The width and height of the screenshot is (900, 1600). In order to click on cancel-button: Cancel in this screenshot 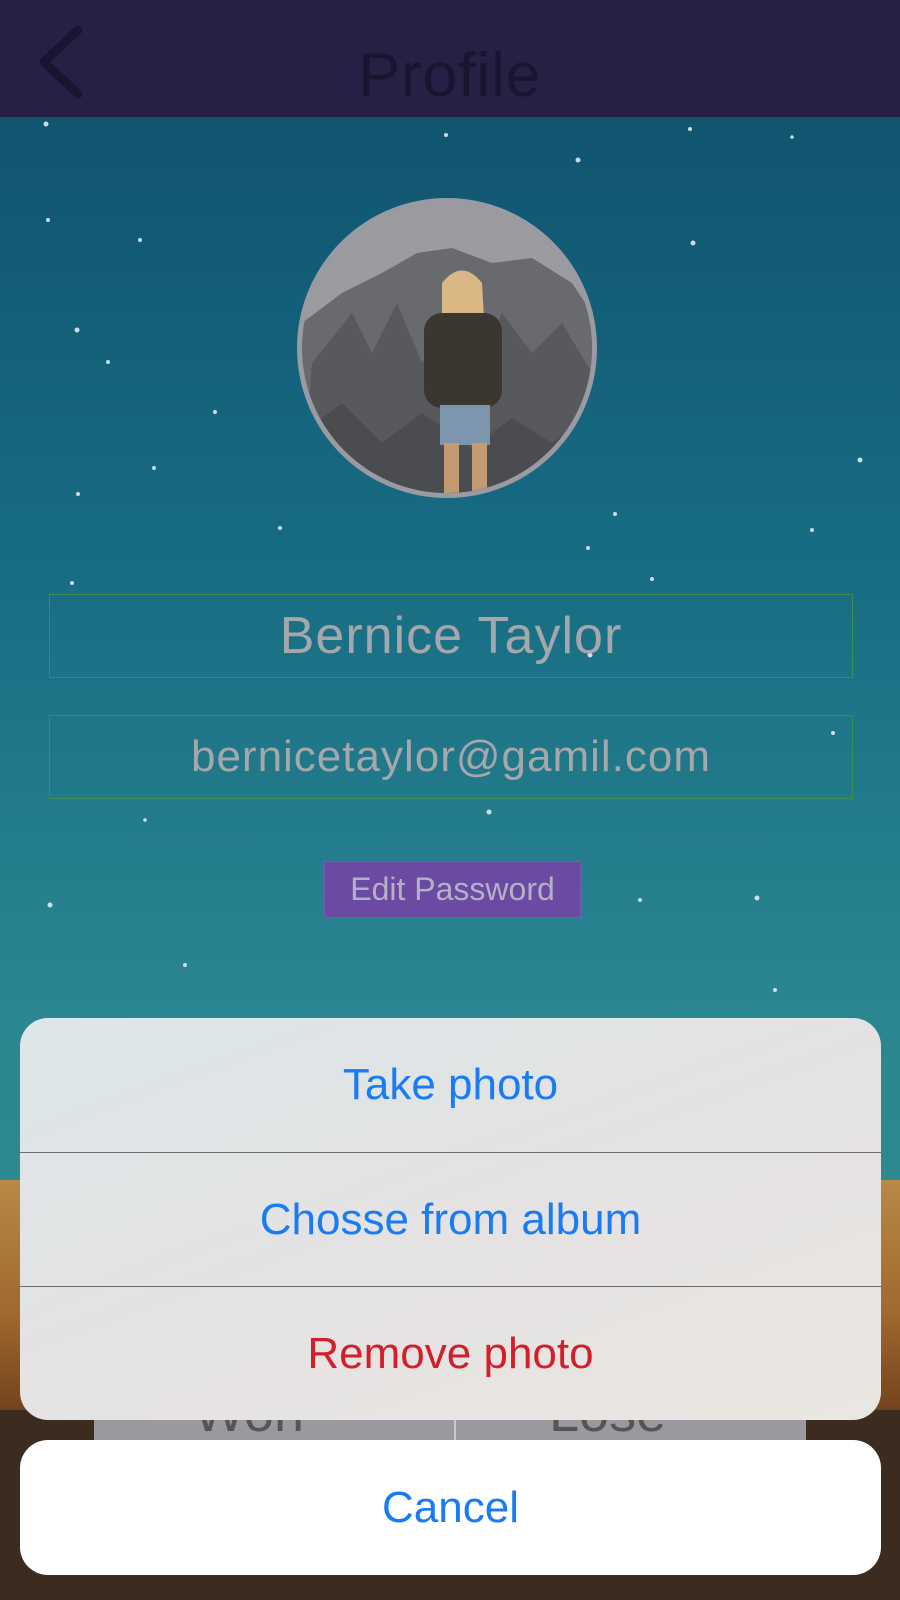, I will do `click(450, 1507)`.